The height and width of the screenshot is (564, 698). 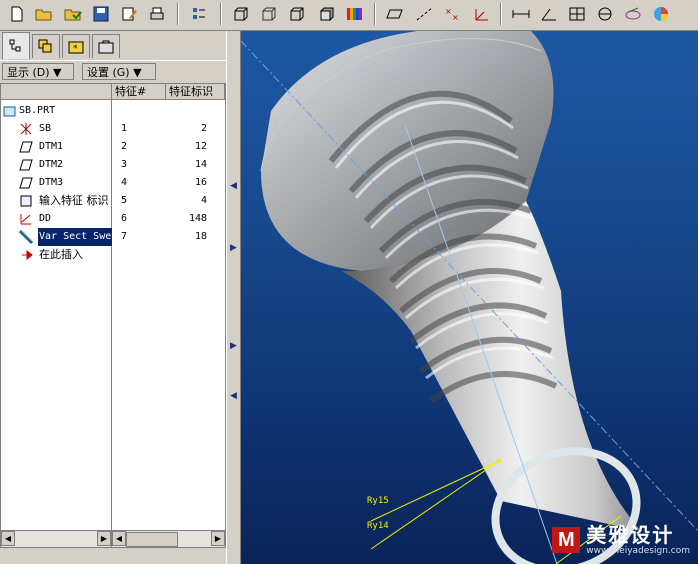 I want to click on tree-item: DTM1, so click(x=56, y=147).